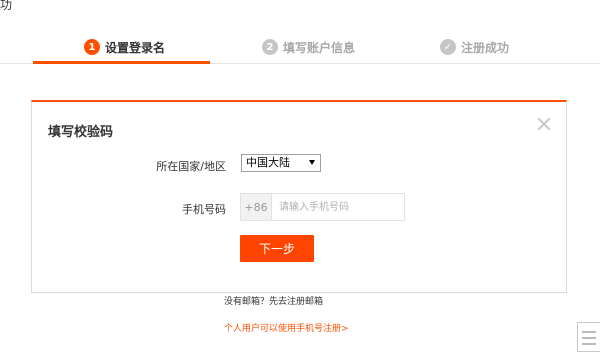 The height and width of the screenshot is (362, 600). I want to click on country-label: 所在国家/地区, so click(191, 166).